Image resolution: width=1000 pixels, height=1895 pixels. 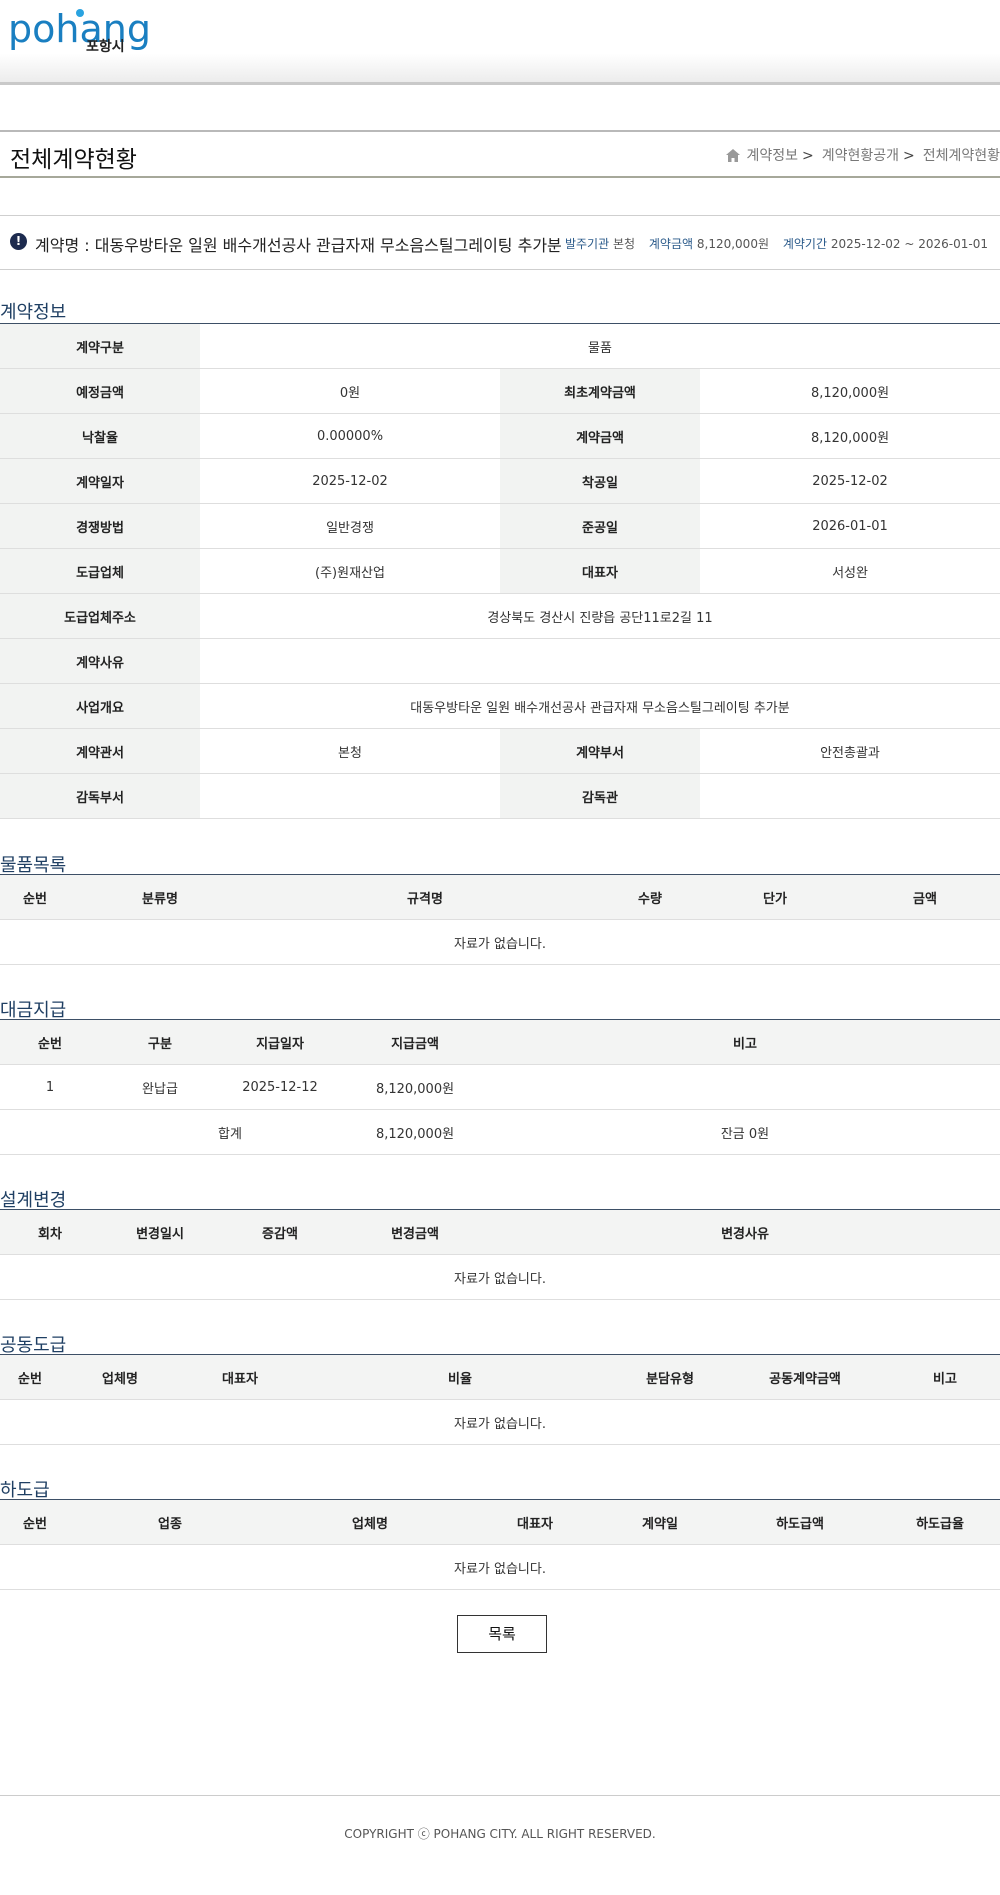 What do you see at coordinates (775, 897) in the screenshot?
I see `column-header: 단가` at bounding box center [775, 897].